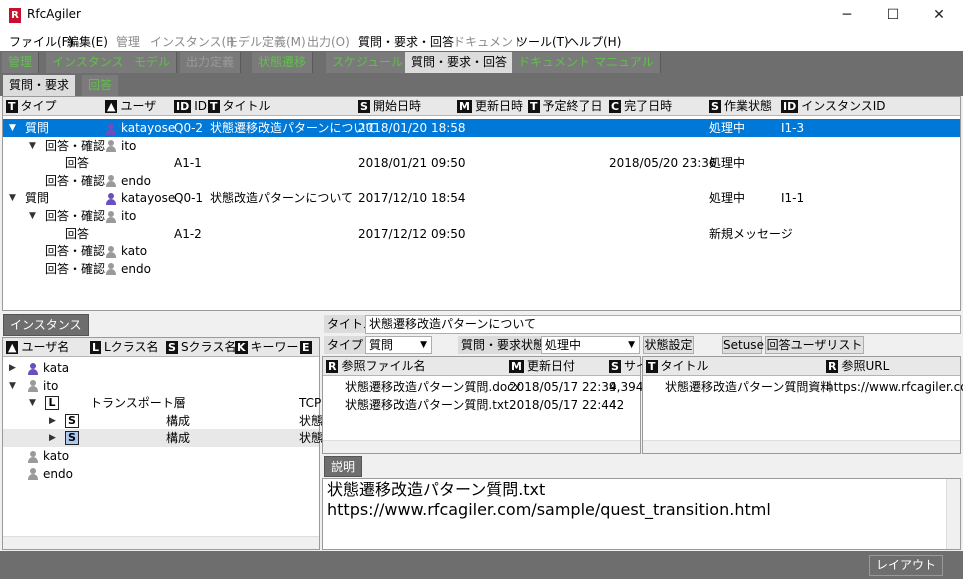 Image resolution: width=963 pixels, height=579 pixels. I want to click on tab-question-request: 質問・要求, so click(39, 85).